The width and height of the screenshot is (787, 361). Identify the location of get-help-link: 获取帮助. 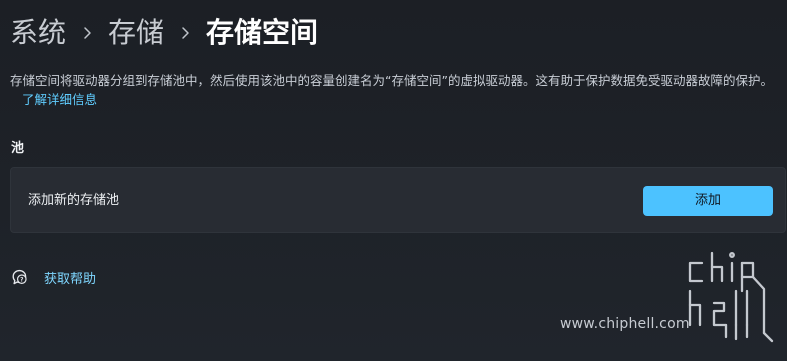
(70, 277).